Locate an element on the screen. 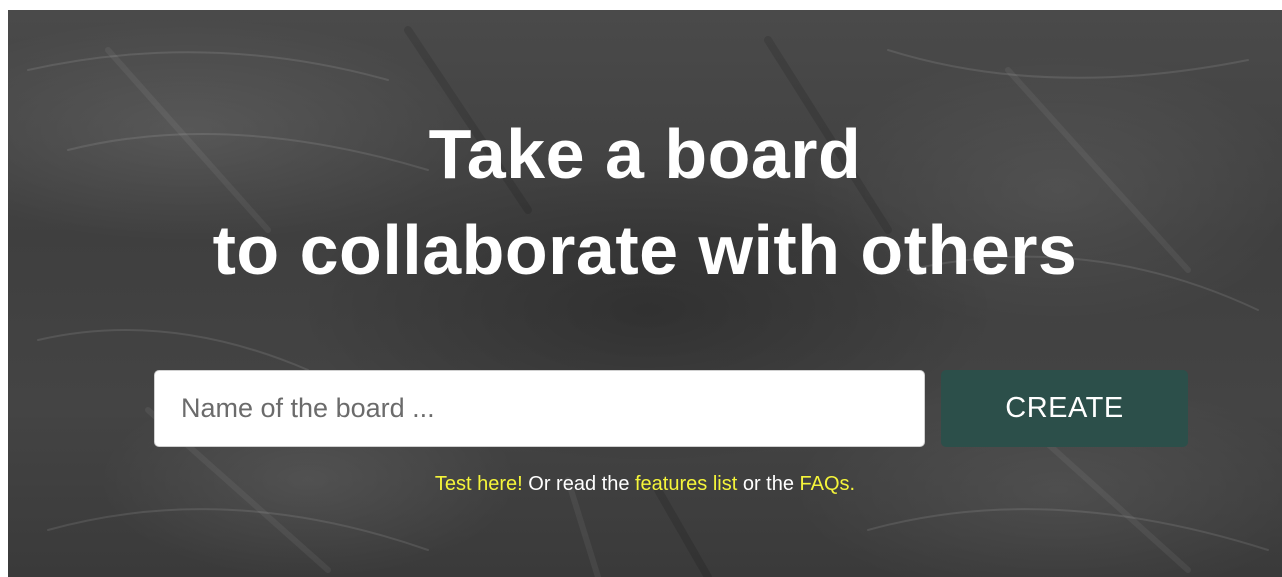  headline-line-2: to collaborate with others is located at coordinates (645, 250).